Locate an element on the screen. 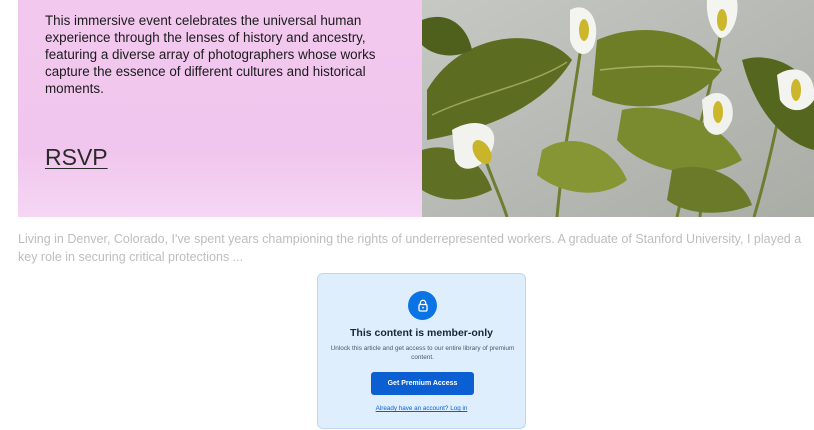  get-premium-access-button: Get Premium Access is located at coordinates (422, 383).